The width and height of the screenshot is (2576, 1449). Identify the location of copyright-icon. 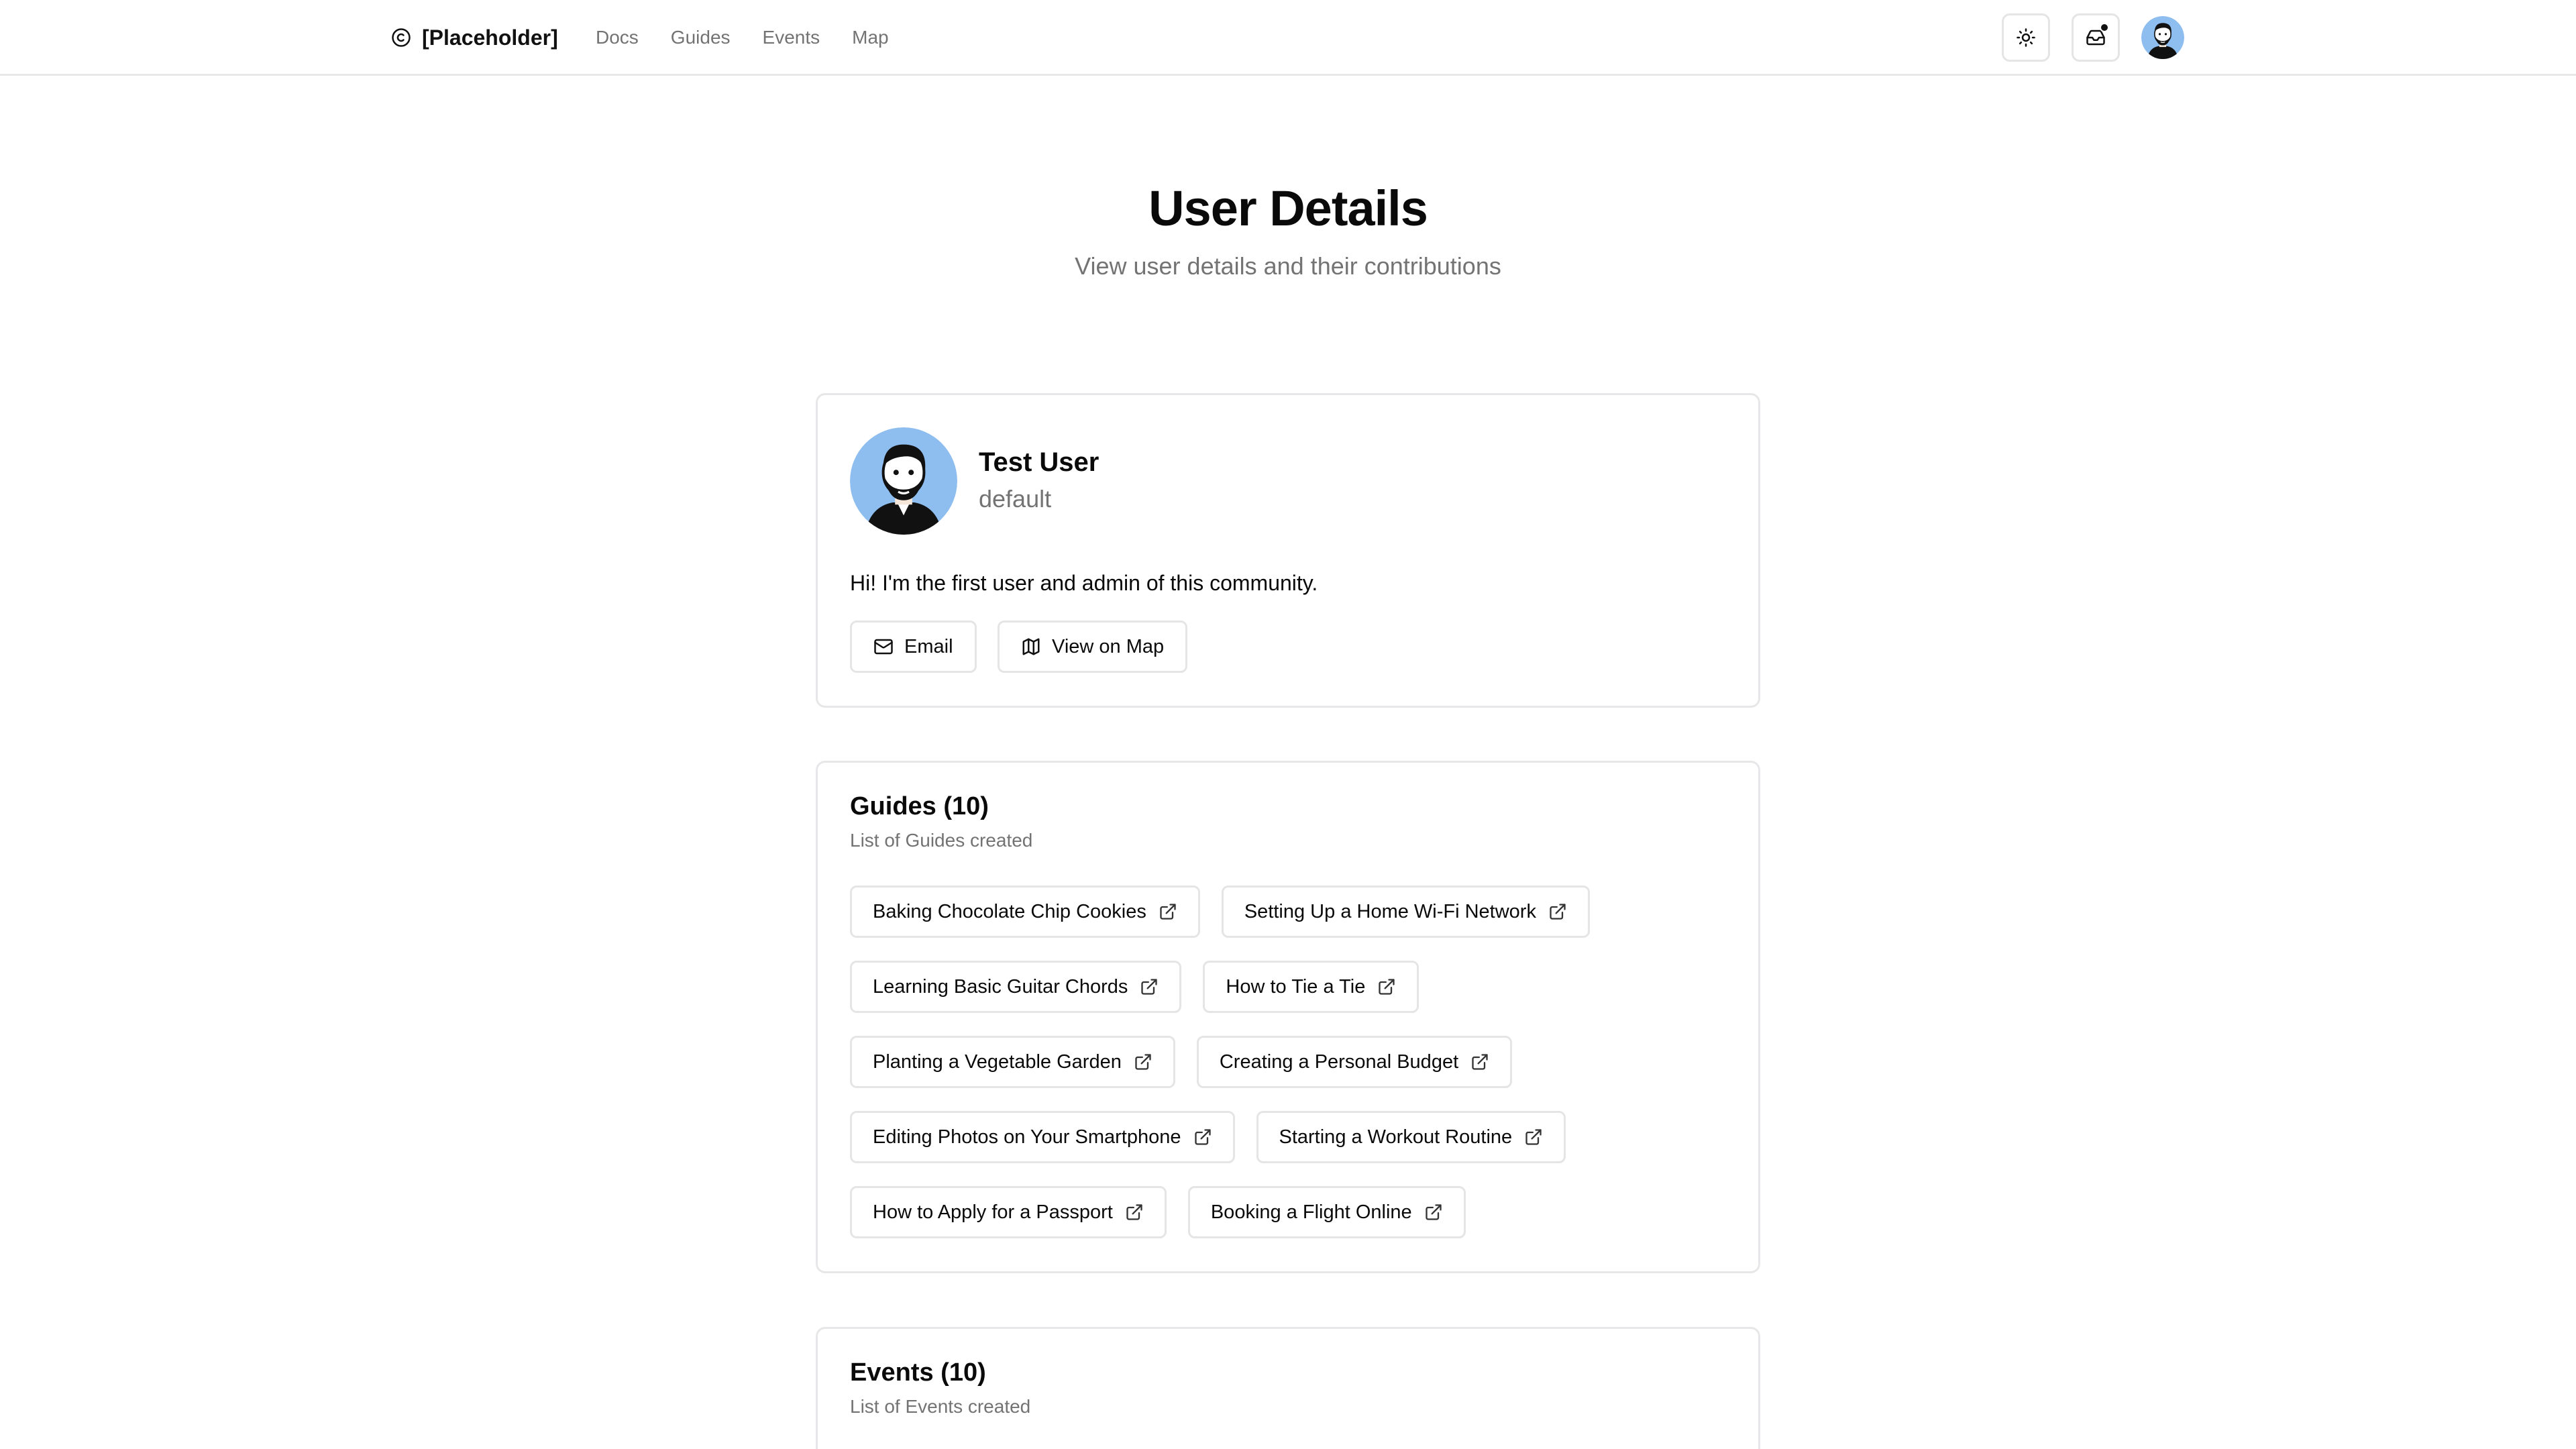
(401, 37).